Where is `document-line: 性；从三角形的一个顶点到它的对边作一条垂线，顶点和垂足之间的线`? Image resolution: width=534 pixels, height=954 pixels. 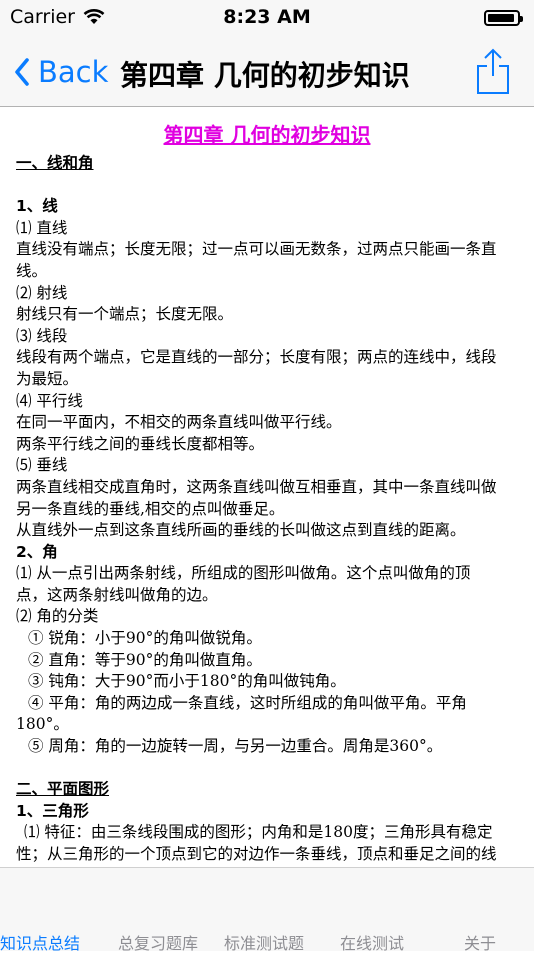 document-line: 性；从三角形的一个顶点到它的对边作一条垂线，顶点和垂足之间的线 is located at coordinates (256, 854).